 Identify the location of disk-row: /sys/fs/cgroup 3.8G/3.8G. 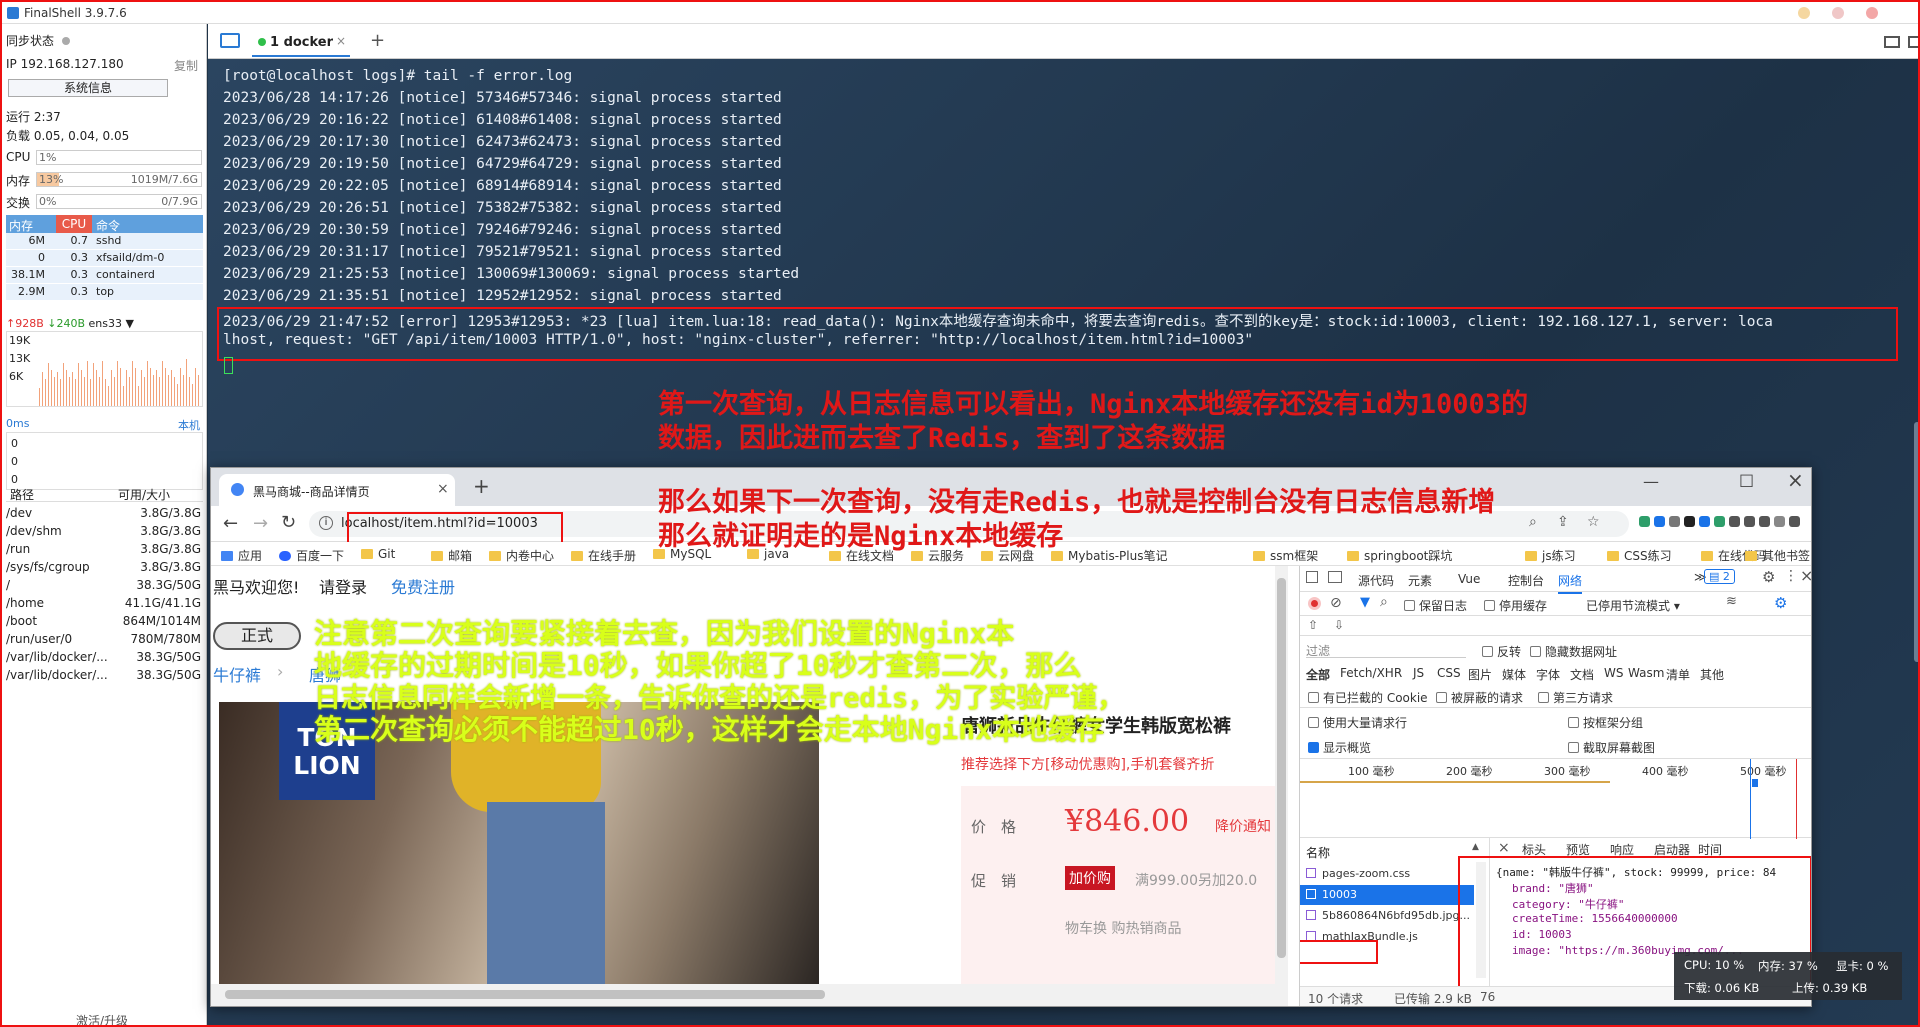
(104, 567).